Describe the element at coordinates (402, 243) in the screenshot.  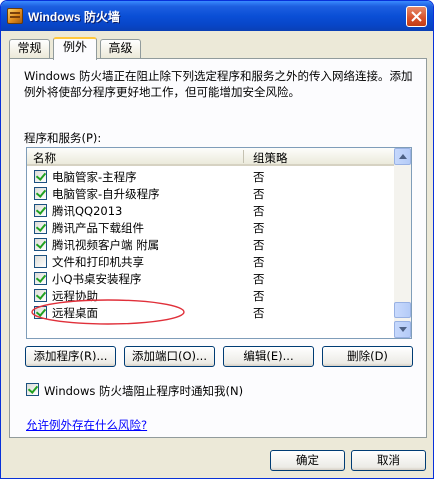
I see `vertical-scrollbar` at that location.